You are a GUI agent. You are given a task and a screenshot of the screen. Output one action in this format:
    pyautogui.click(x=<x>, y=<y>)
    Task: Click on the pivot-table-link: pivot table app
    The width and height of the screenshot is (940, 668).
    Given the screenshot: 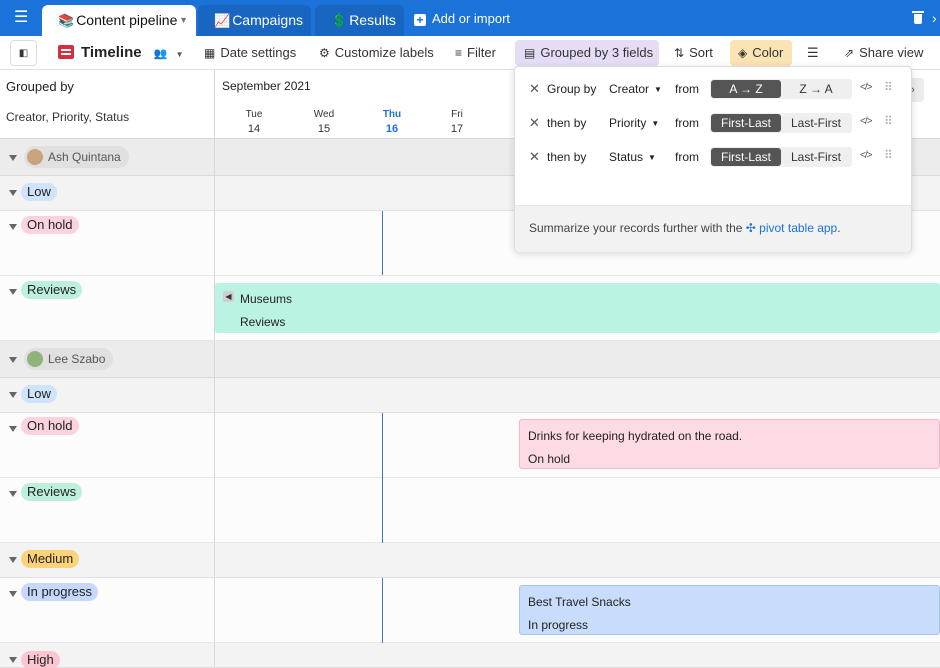 What is the action you would take?
    pyautogui.click(x=798, y=228)
    